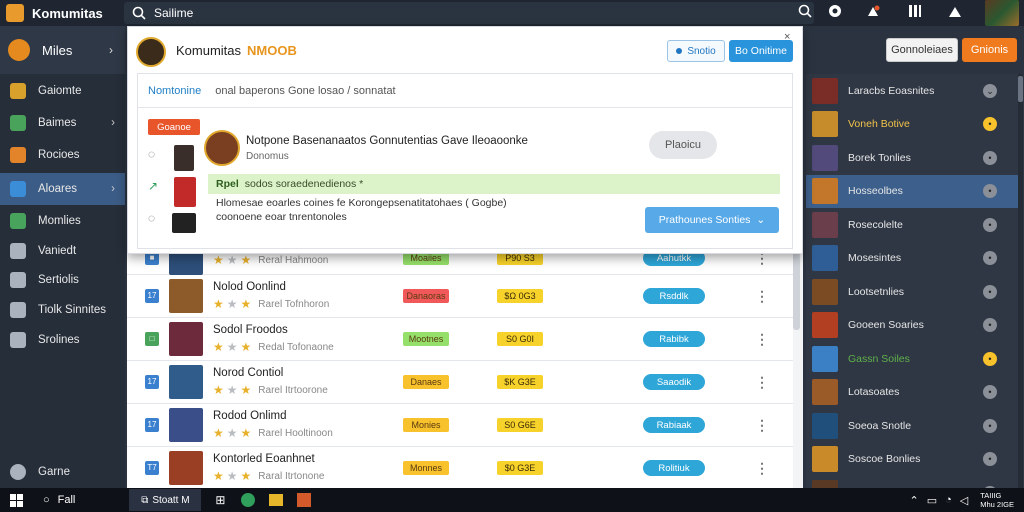 Image resolution: width=1024 pixels, height=512 pixels. Describe the element at coordinates (62, 221) in the screenshot. I see `sidebar-item-momlies: Momlies` at that location.